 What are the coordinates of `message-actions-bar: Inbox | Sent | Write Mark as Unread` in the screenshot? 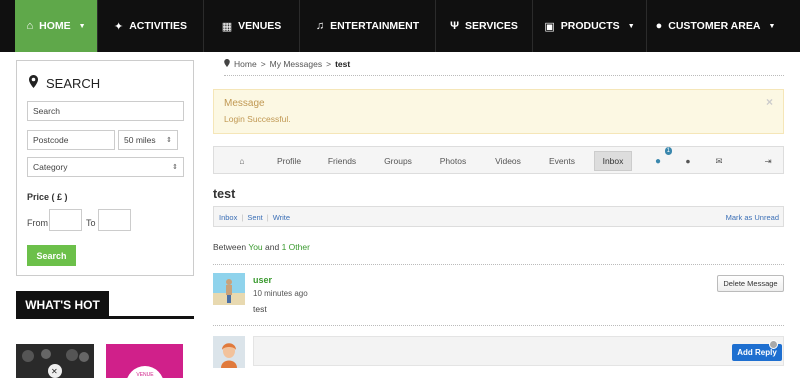 It's located at (498, 216).